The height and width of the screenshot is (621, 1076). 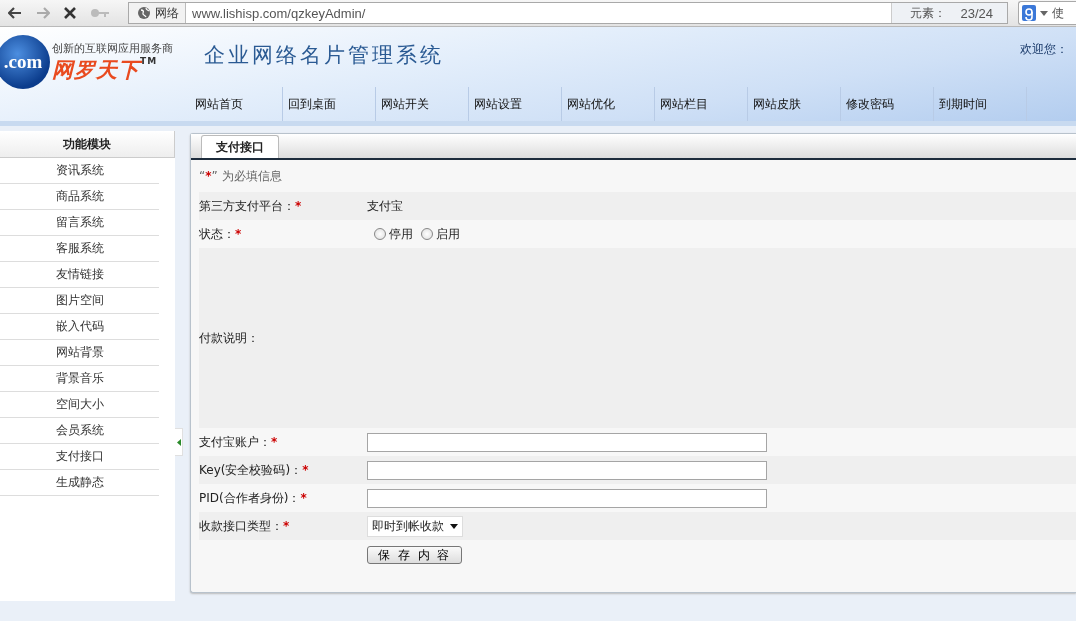 What do you see at coordinates (238, 441) in the screenshot?
I see `field-label: 支付宝账户：*` at bounding box center [238, 441].